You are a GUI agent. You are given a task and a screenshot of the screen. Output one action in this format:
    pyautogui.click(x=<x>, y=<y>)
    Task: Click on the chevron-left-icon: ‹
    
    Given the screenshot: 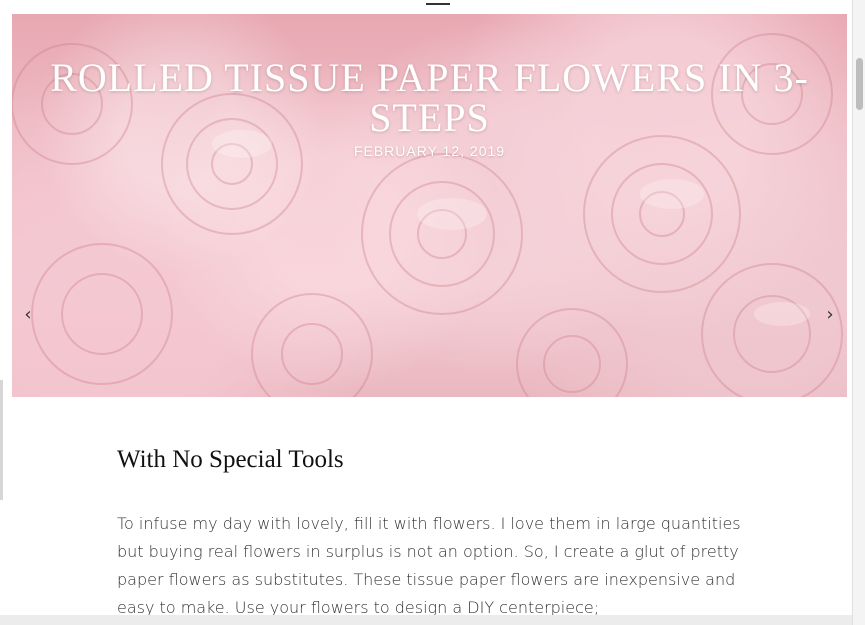 What is the action you would take?
    pyautogui.click(x=28, y=315)
    